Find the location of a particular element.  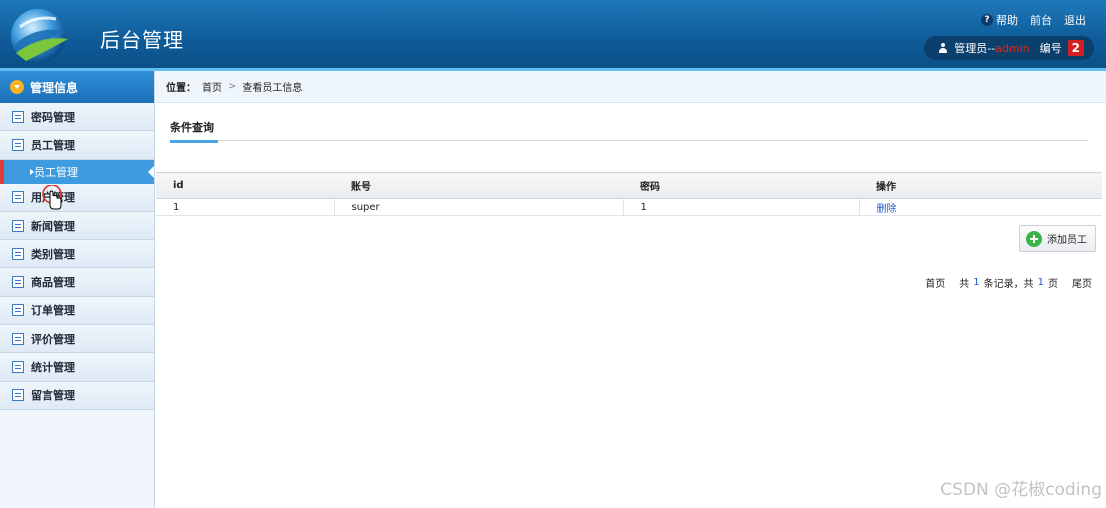

sidebar-item-messages: 留言管理 is located at coordinates (77, 395).